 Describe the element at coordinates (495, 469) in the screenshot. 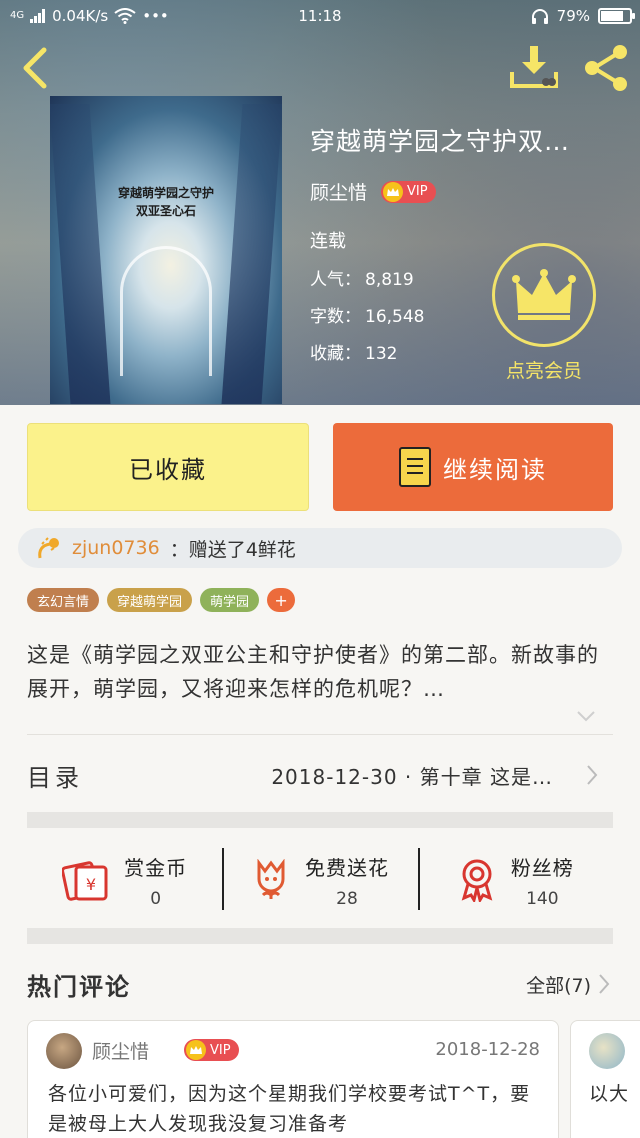

I see `continue-reading-label: 继续阅读` at that location.